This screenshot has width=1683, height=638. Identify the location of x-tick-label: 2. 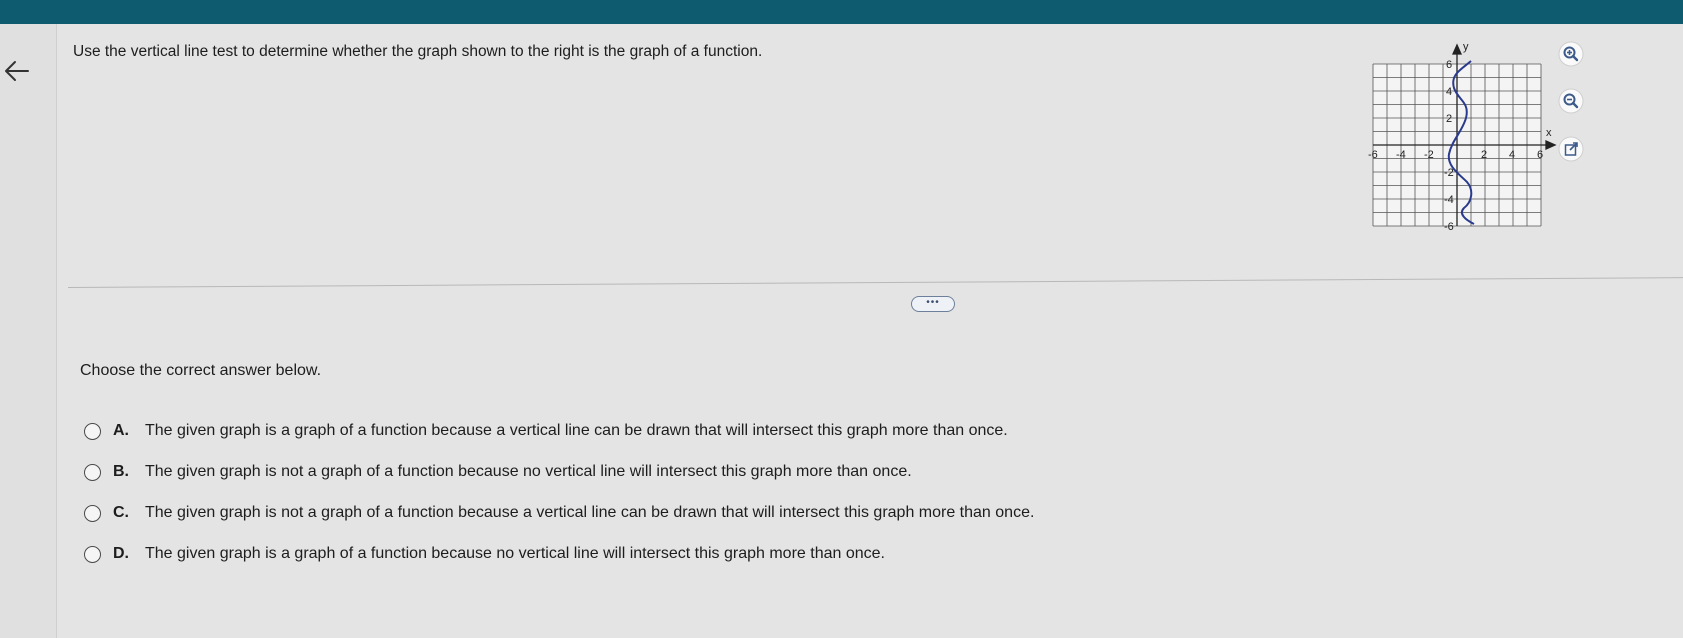
(1484, 155).